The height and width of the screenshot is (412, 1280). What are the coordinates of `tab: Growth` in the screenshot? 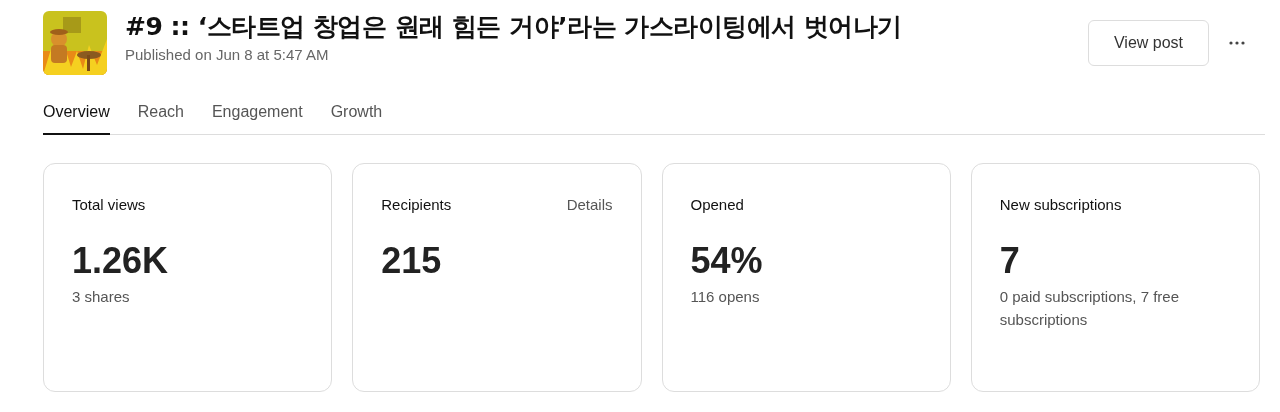 It's located at (356, 117).